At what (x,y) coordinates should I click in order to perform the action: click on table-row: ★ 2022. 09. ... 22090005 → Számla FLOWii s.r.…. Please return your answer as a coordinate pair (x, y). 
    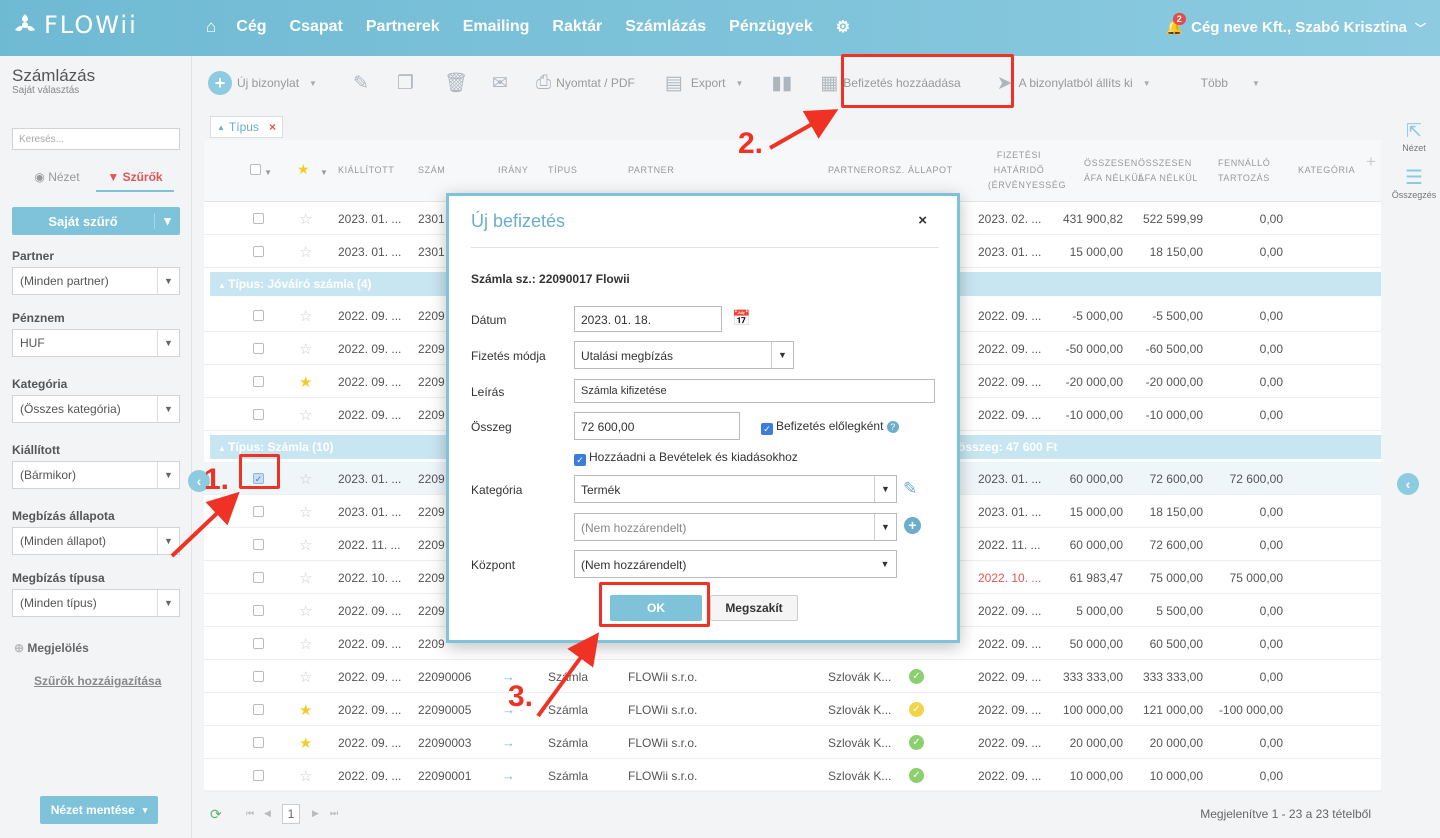
    Looking at the image, I should click on (792, 709).